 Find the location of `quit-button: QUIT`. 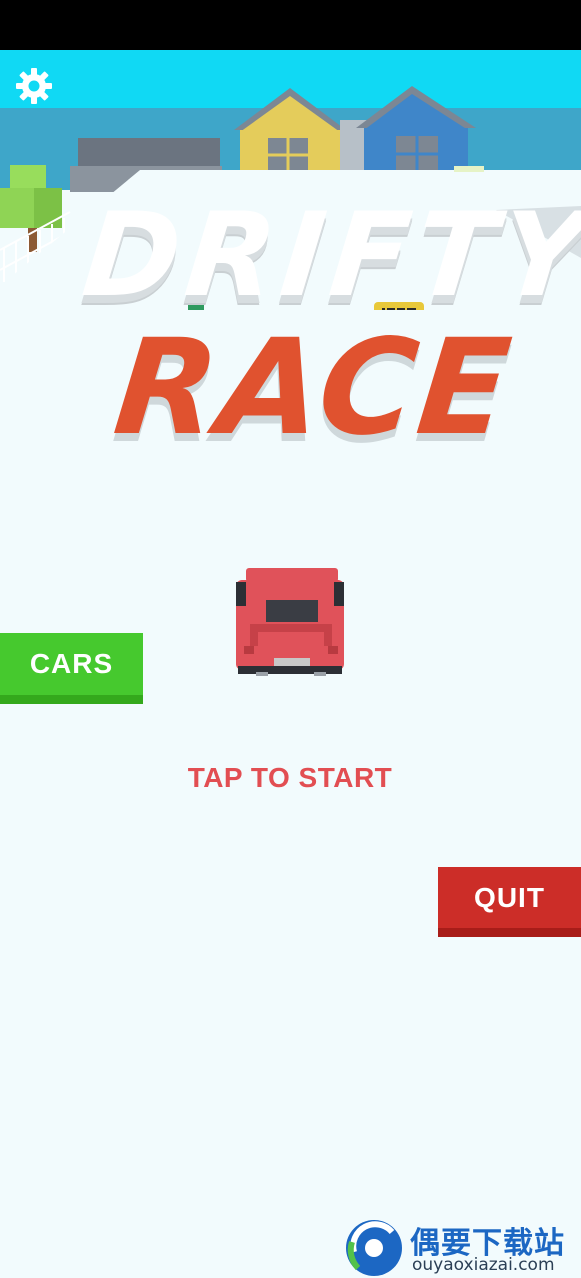

quit-button: QUIT is located at coordinates (509, 902).